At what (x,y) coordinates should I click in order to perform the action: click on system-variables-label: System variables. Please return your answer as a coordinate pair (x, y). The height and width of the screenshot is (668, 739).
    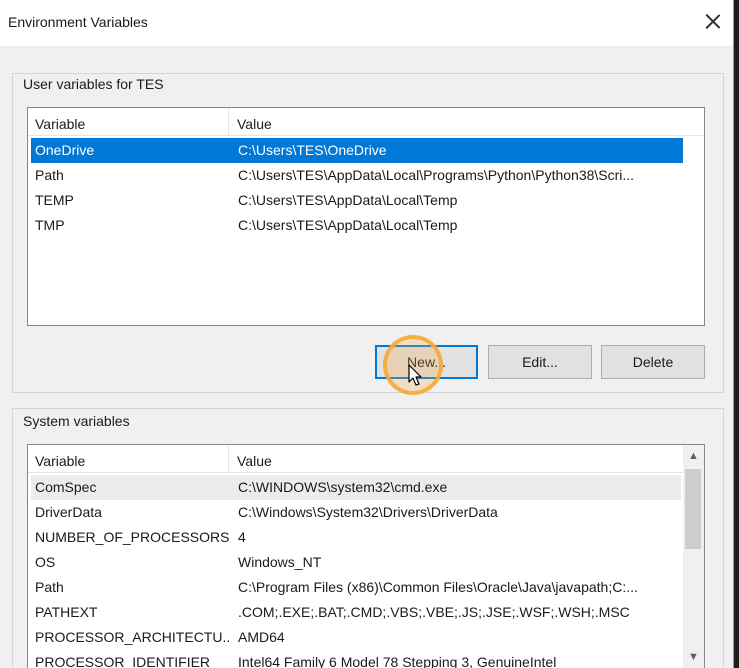
    Looking at the image, I should click on (76, 421).